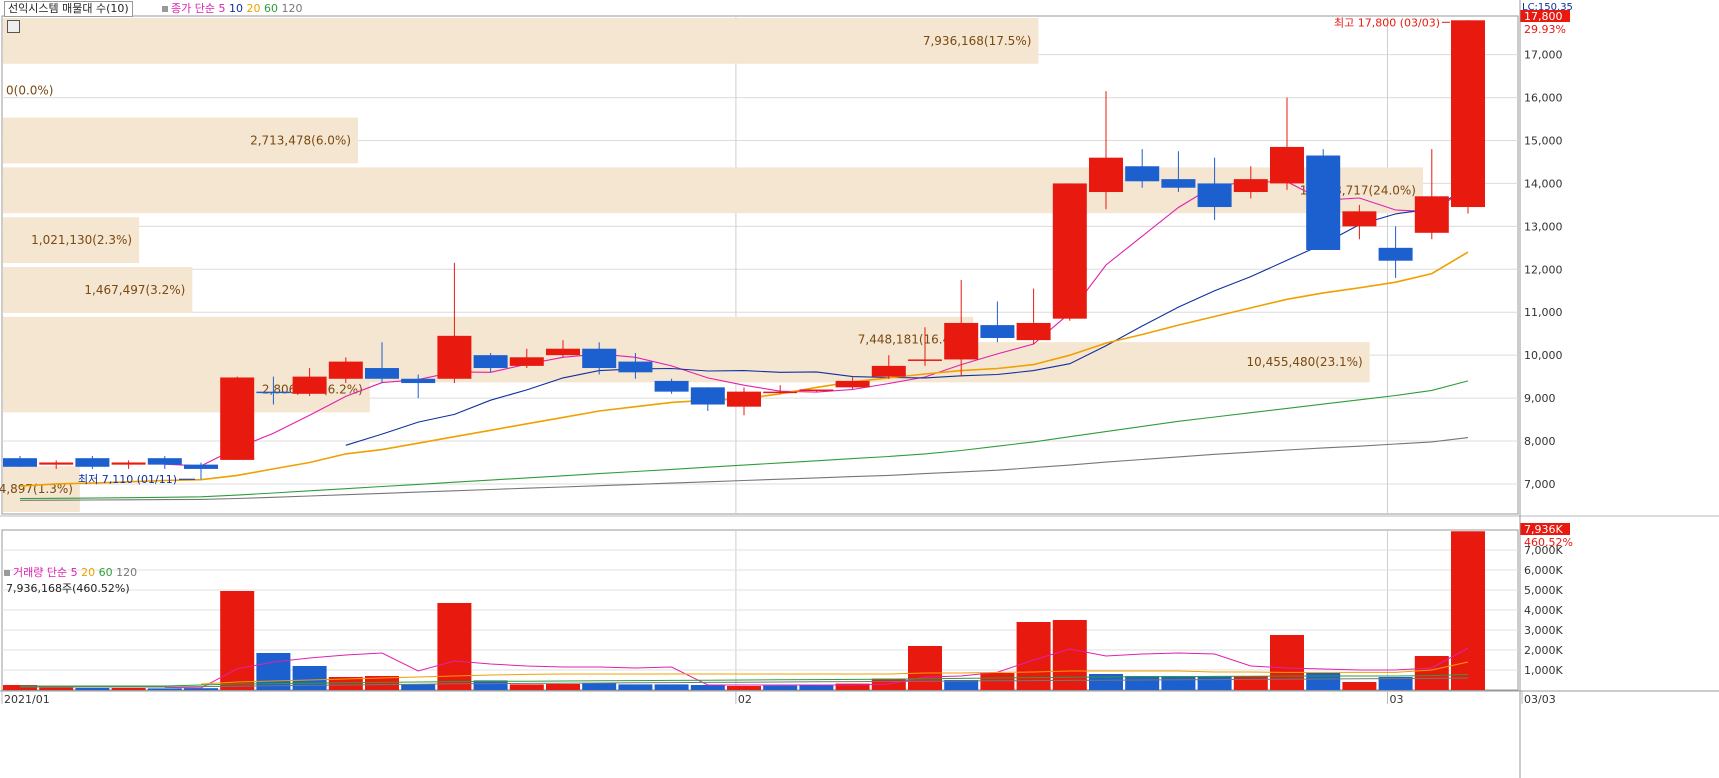 Image resolution: width=1719 pixels, height=778 pixels. What do you see at coordinates (1543, 355) in the screenshot?
I see `price-tick-label: 10,000` at bounding box center [1543, 355].